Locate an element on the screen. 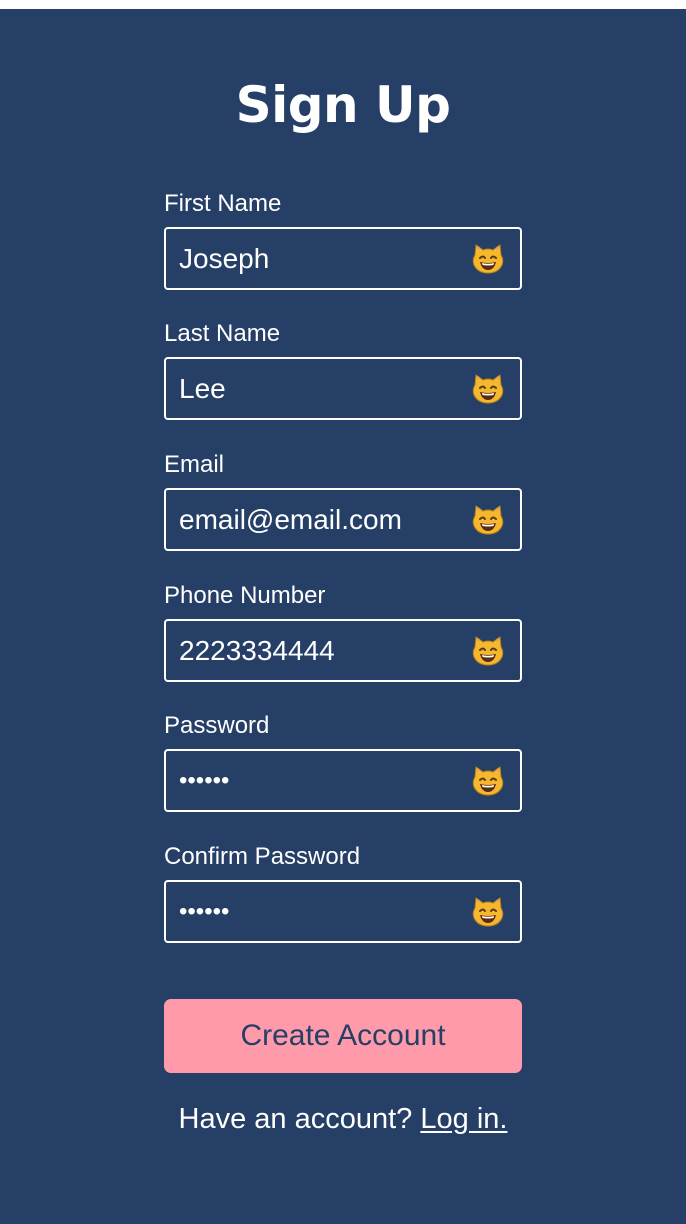 This screenshot has height=1224, width=686. phone-field-group: Phone Number is located at coordinates (343, 632).